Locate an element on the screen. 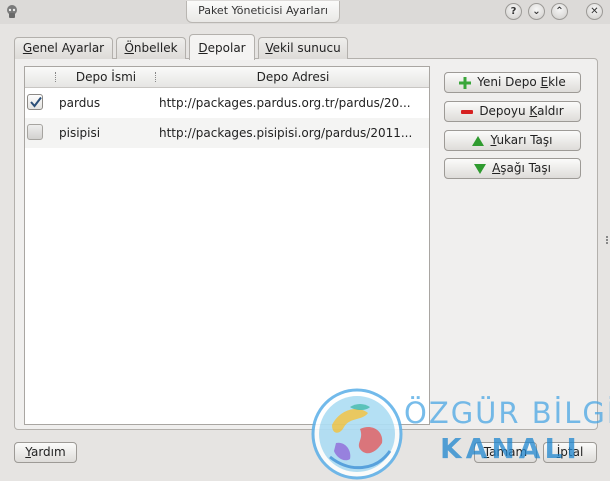 This screenshot has width=610, height=481. maximize-icon: ⌃ is located at coordinates (559, 11).